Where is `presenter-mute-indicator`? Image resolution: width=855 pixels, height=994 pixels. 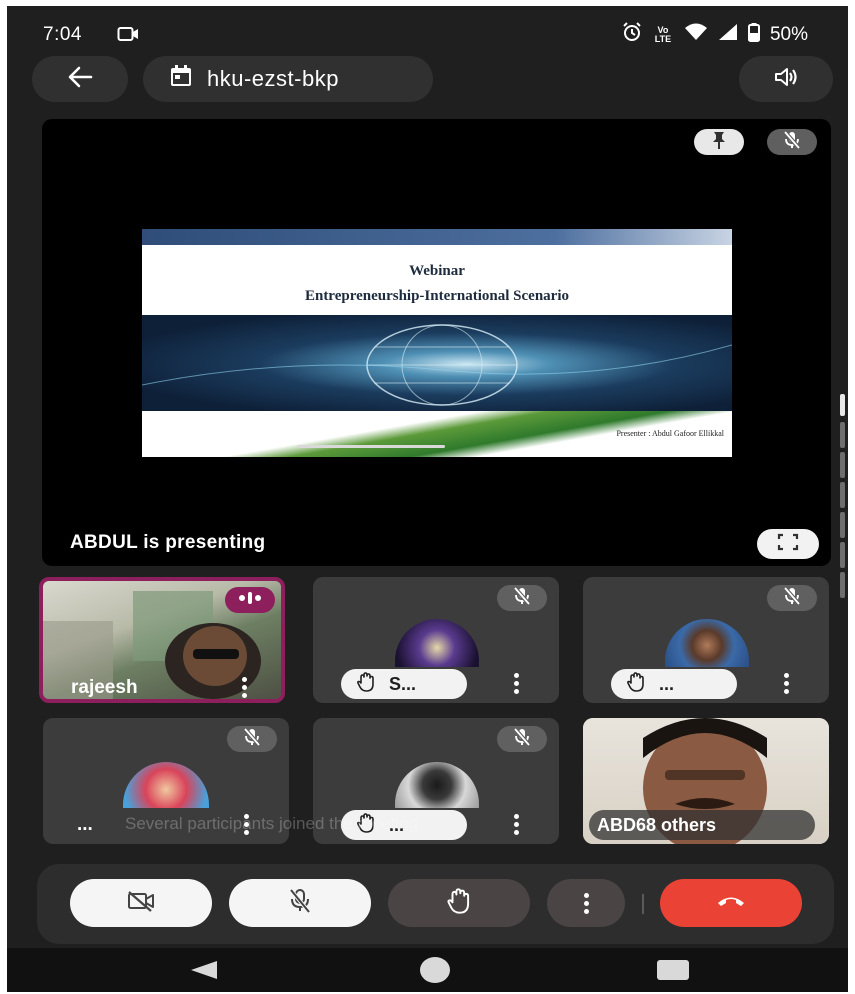
presenter-mute-indicator is located at coordinates (792, 142).